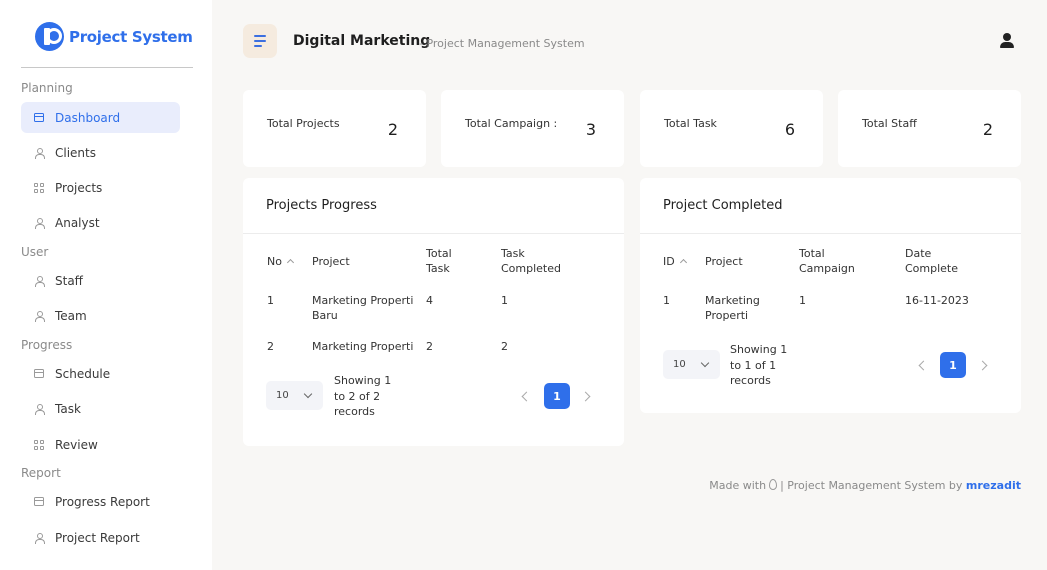 The width and height of the screenshot is (1047, 570). What do you see at coordinates (303, 123) in the screenshot?
I see `stat-label: Total Projects` at bounding box center [303, 123].